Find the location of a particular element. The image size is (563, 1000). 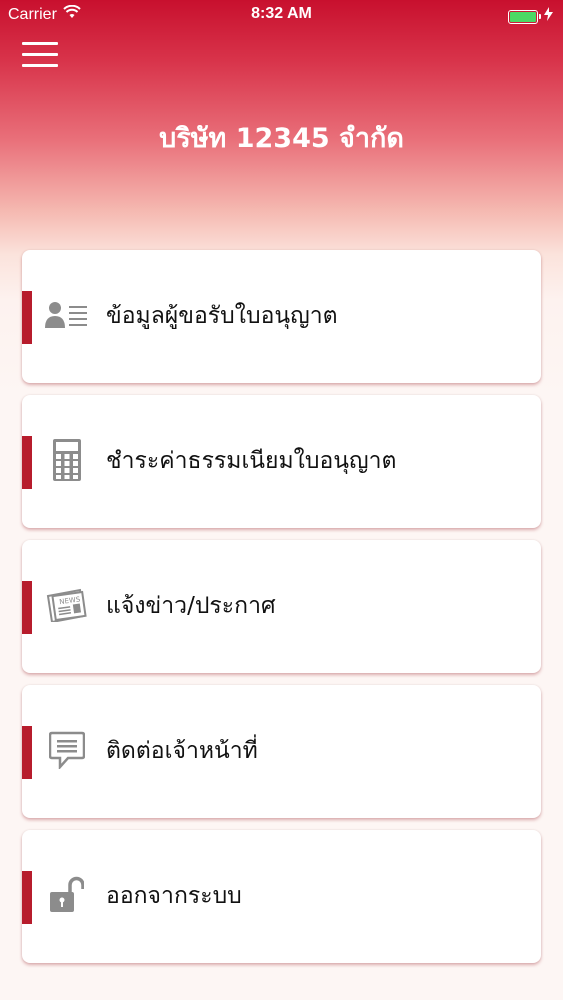

menu-item-pay-fee: ชำระค่าธรรมเนียมใบอนุญาต is located at coordinates (281, 461).